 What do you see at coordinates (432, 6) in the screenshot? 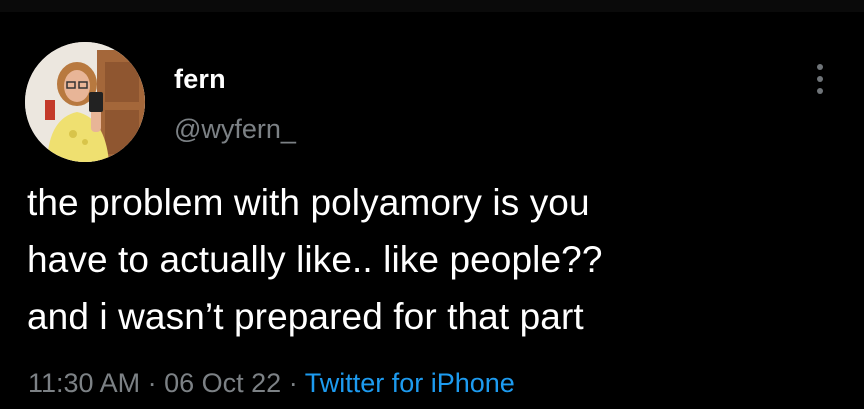
I see `top-divider` at bounding box center [432, 6].